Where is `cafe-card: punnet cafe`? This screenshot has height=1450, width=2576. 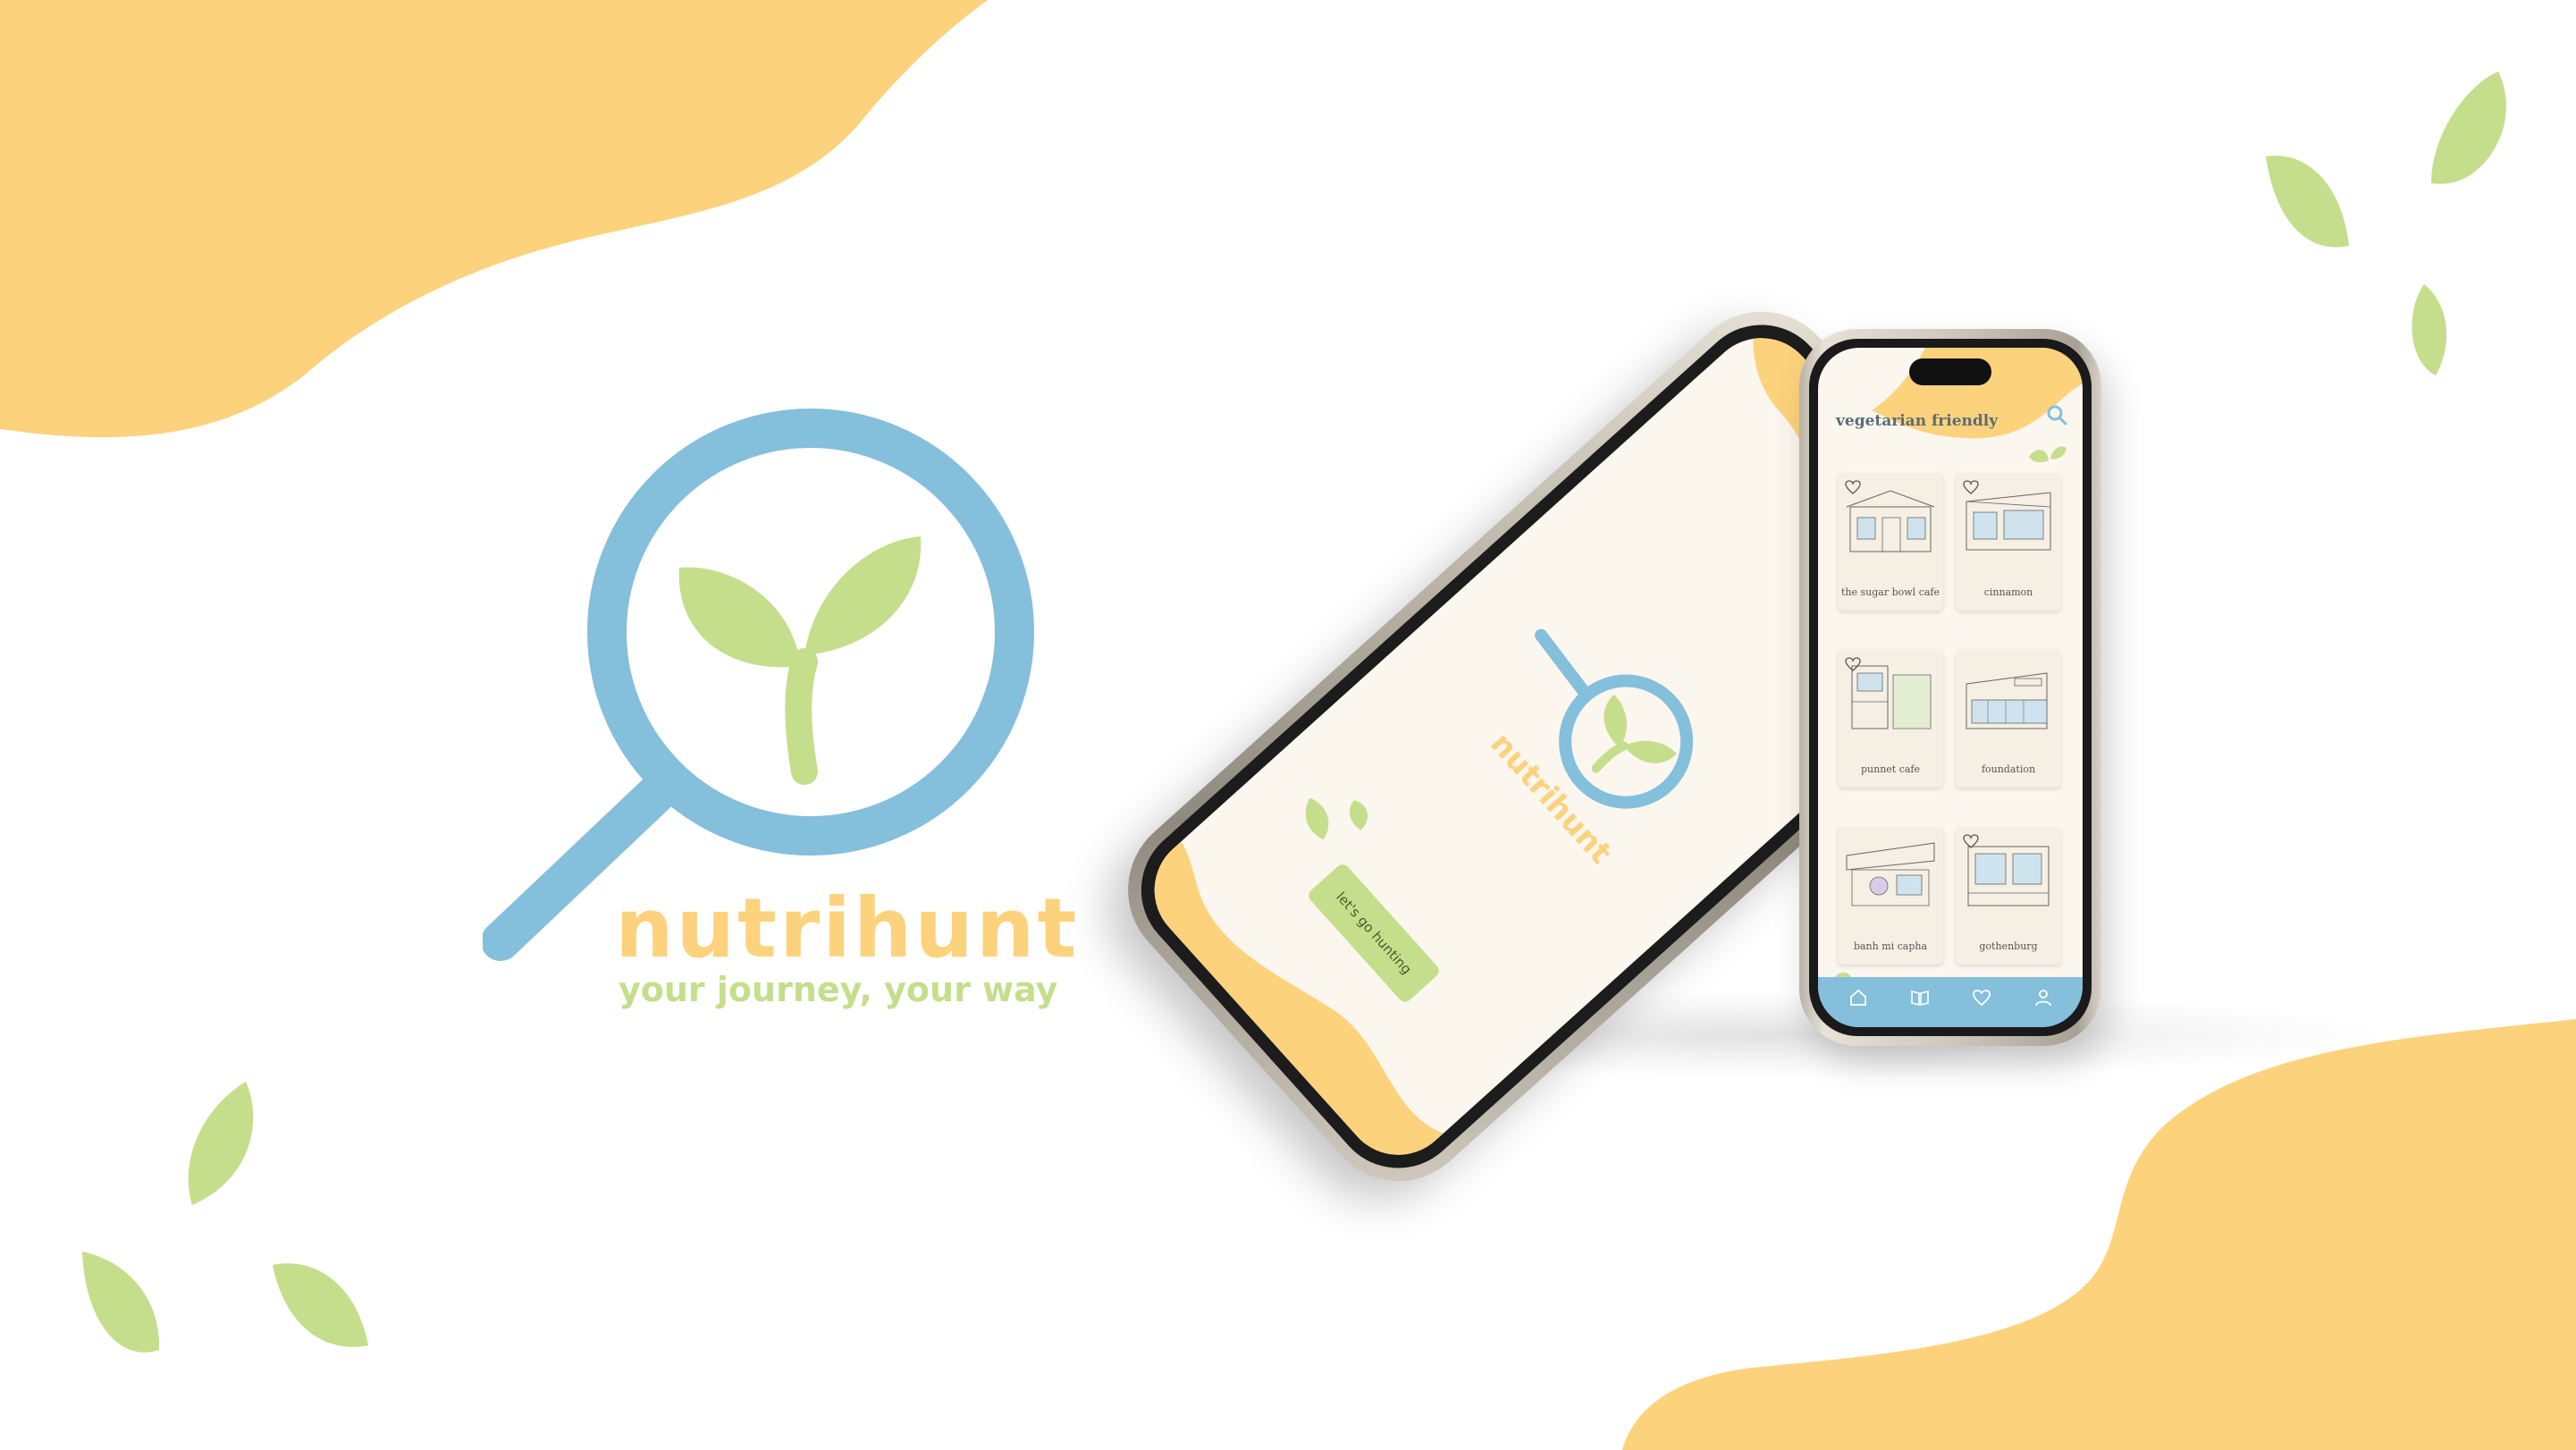
cafe-card: punnet cafe is located at coordinates (1891, 719).